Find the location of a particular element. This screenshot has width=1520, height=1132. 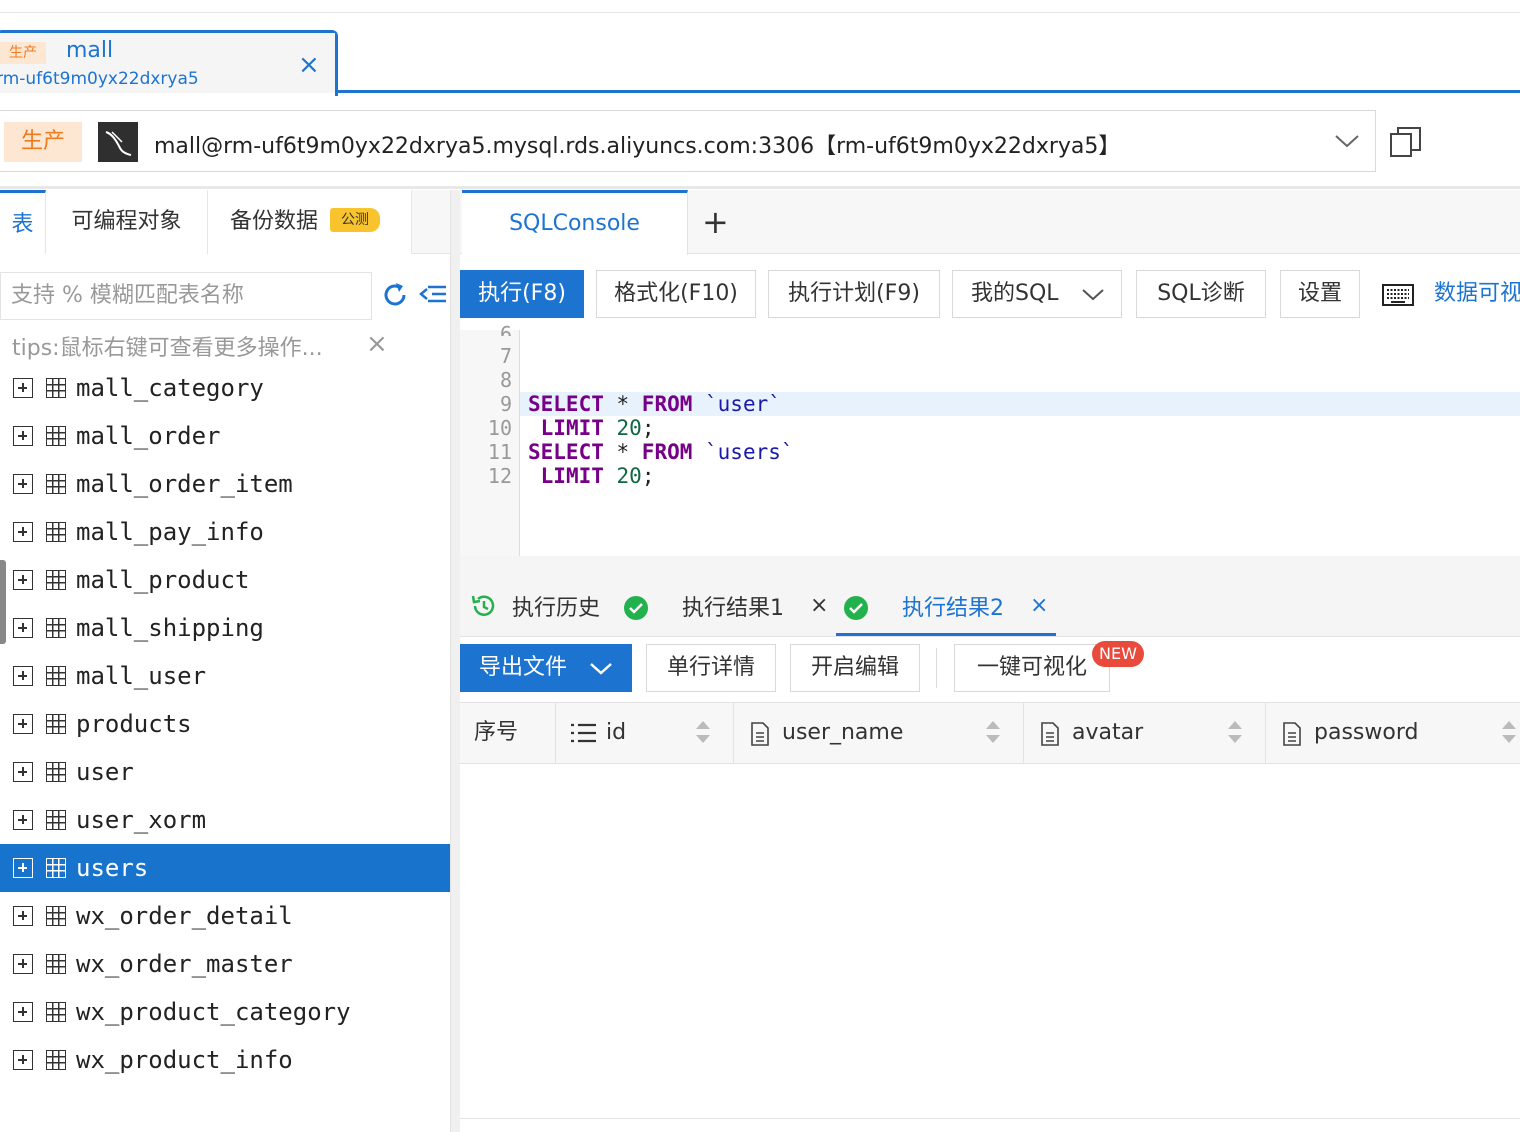

table-row: mall_order_item is located at coordinates (225, 484).